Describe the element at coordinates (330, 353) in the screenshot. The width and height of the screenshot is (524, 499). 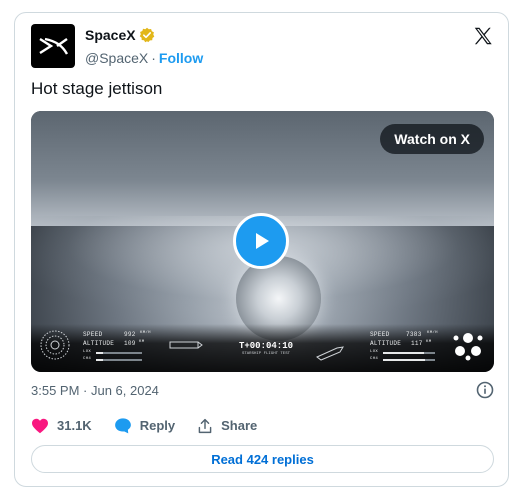
I see `ship-silhouette-icon` at that location.